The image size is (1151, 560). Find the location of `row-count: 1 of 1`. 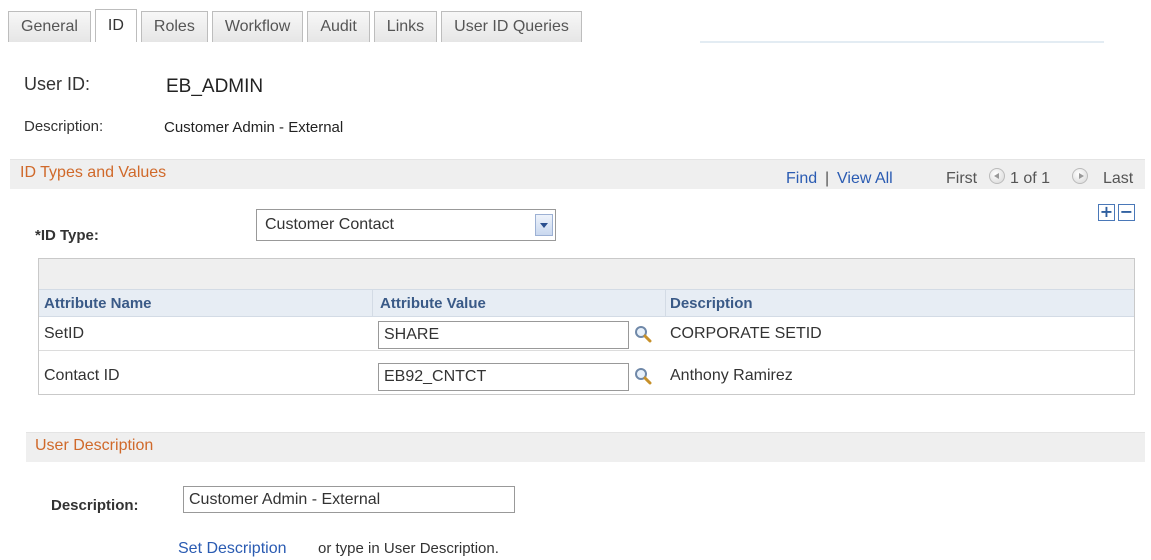

row-count: 1 of 1 is located at coordinates (1030, 178).